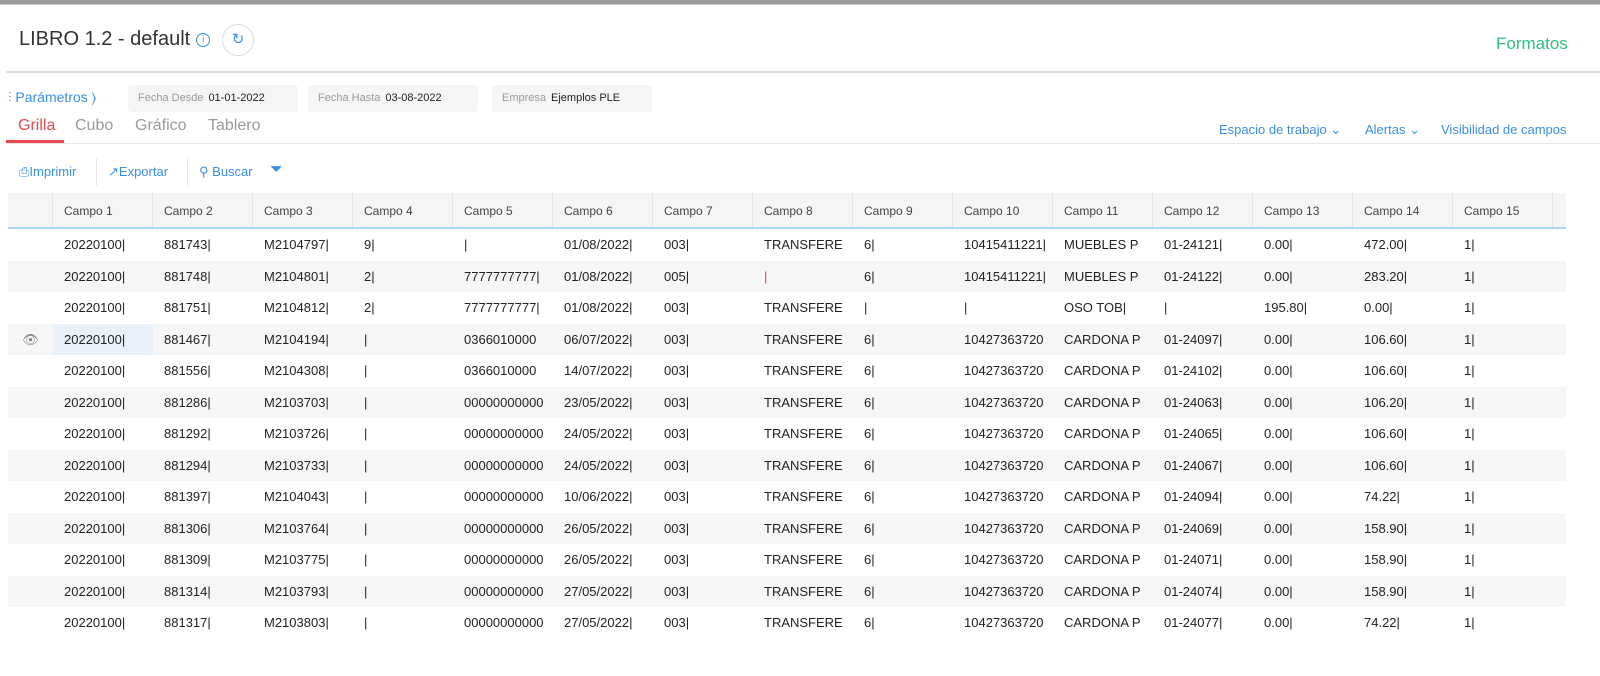 The height and width of the screenshot is (676, 1600). What do you see at coordinates (1403, 245) in the screenshot?
I see `table-cell: 472.00|` at bounding box center [1403, 245].